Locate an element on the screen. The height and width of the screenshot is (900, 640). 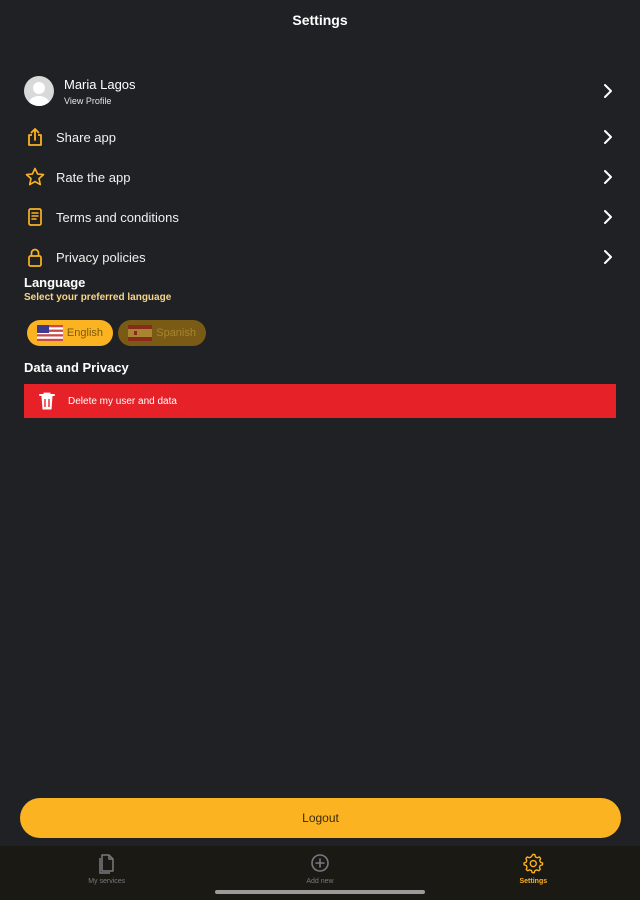
data-privacy-title: Data and Privacy is located at coordinates (76, 367).